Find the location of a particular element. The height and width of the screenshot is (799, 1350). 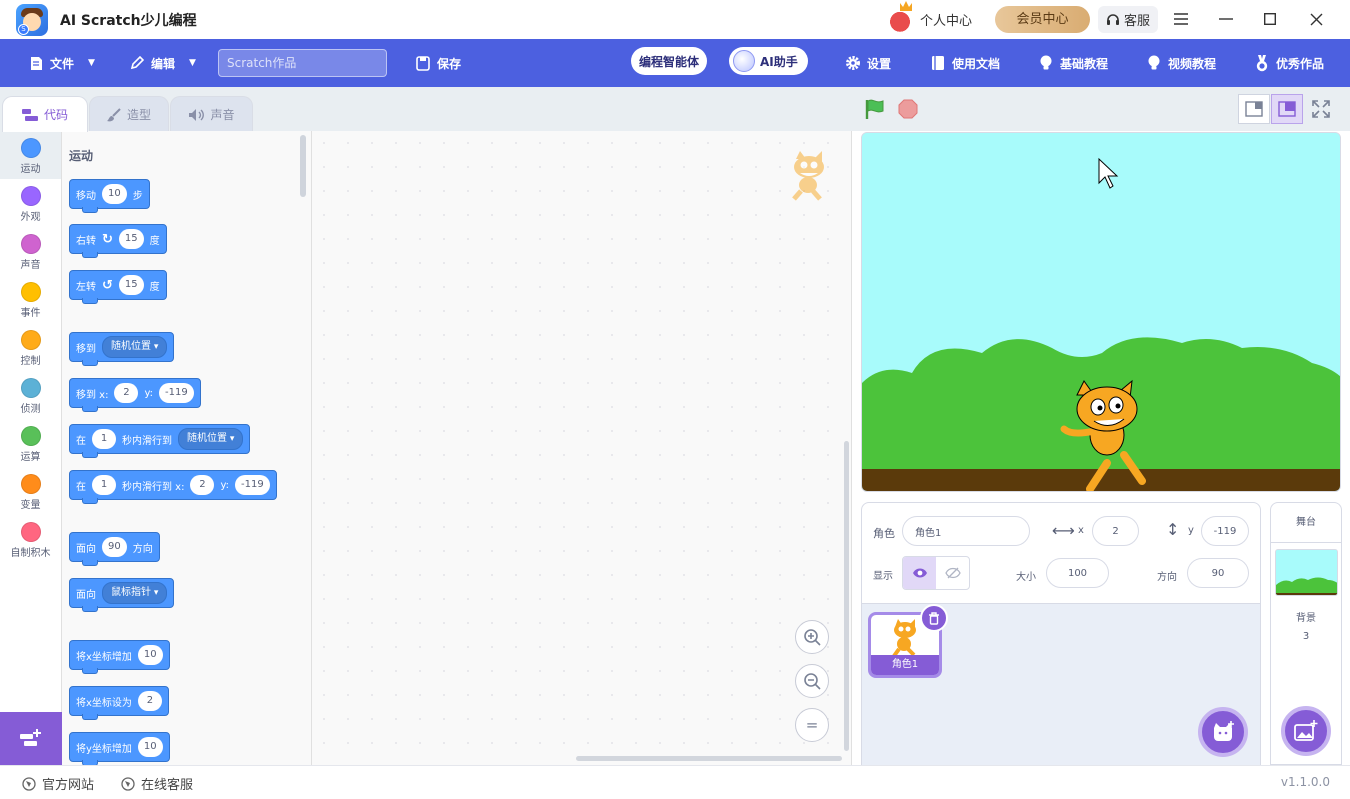

block-text: 度 is located at coordinates (154, 241).